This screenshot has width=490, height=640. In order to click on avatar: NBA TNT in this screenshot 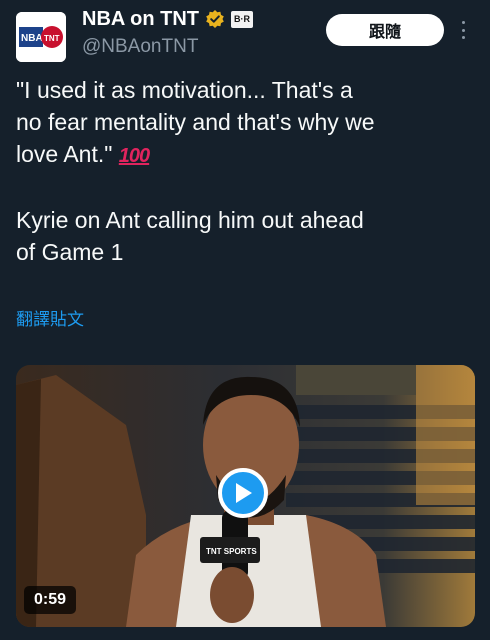, I will do `click(41, 37)`.